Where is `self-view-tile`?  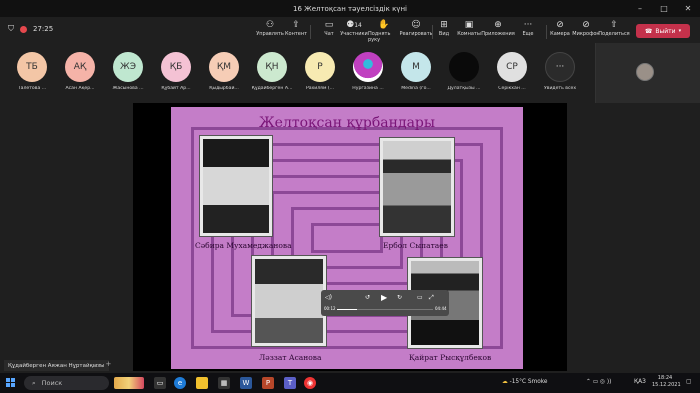
self-view-tile is located at coordinates (647, 73).